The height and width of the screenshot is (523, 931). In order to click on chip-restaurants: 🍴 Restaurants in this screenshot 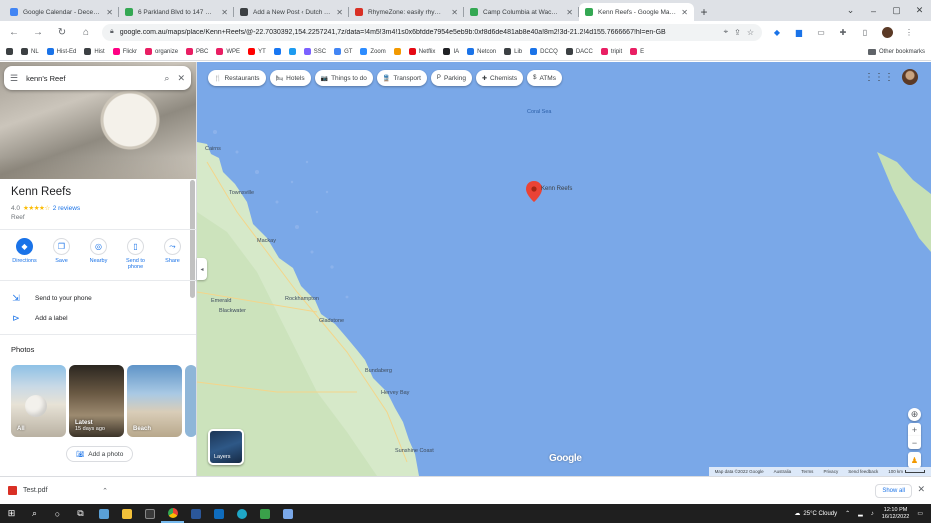, I will do `click(237, 78)`.